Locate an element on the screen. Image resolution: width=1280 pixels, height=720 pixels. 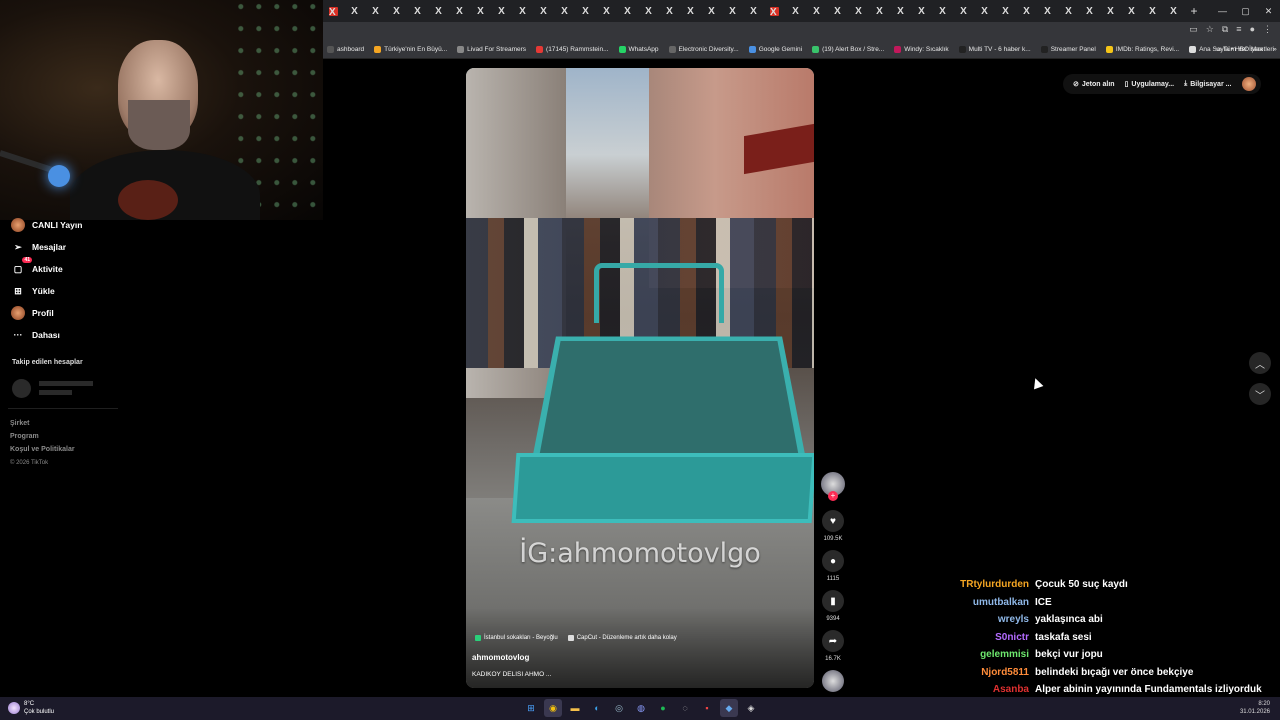
tool-icon: ◈ is located at coordinates (751, 708).